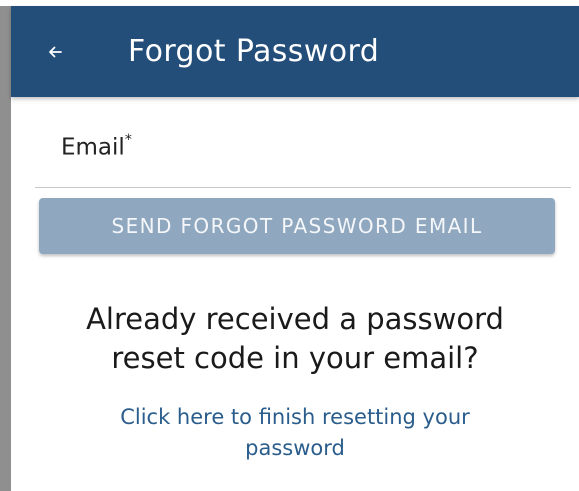  I want to click on finish-resetting-link-line1: Click here to finish resetting your, so click(295, 417).